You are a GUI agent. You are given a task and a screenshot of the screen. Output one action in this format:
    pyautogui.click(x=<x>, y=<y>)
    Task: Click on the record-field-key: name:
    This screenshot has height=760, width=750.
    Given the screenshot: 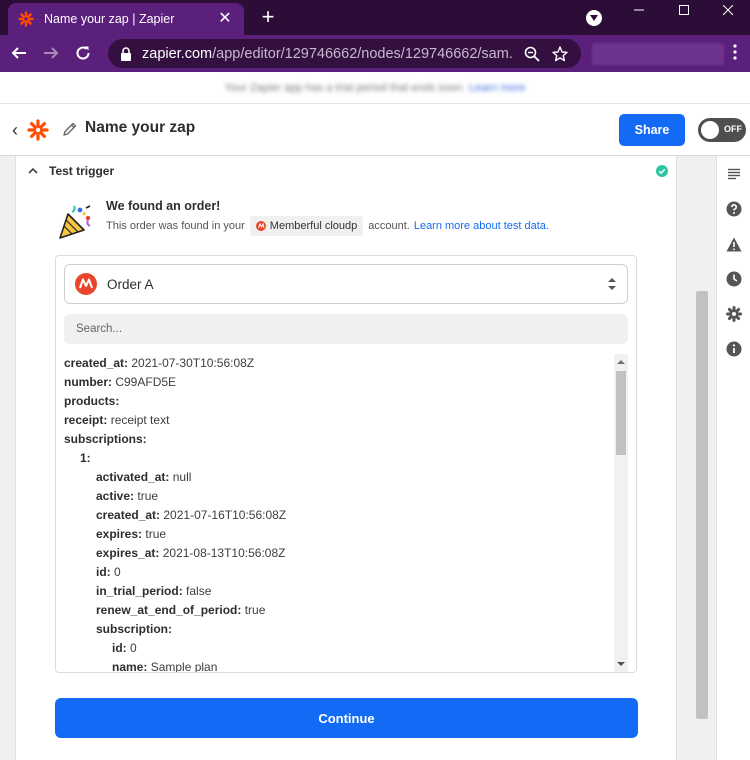 What is the action you would take?
    pyautogui.click(x=130, y=666)
    